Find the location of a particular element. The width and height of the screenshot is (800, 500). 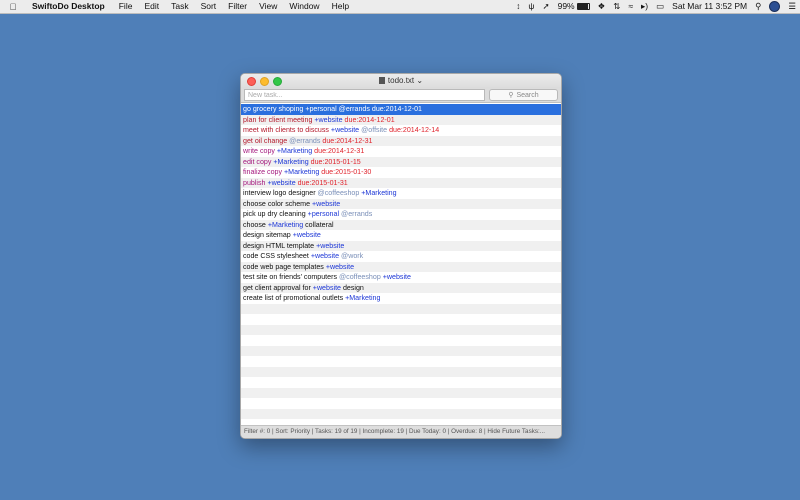

menu-window: Window is located at coordinates (304, 6).